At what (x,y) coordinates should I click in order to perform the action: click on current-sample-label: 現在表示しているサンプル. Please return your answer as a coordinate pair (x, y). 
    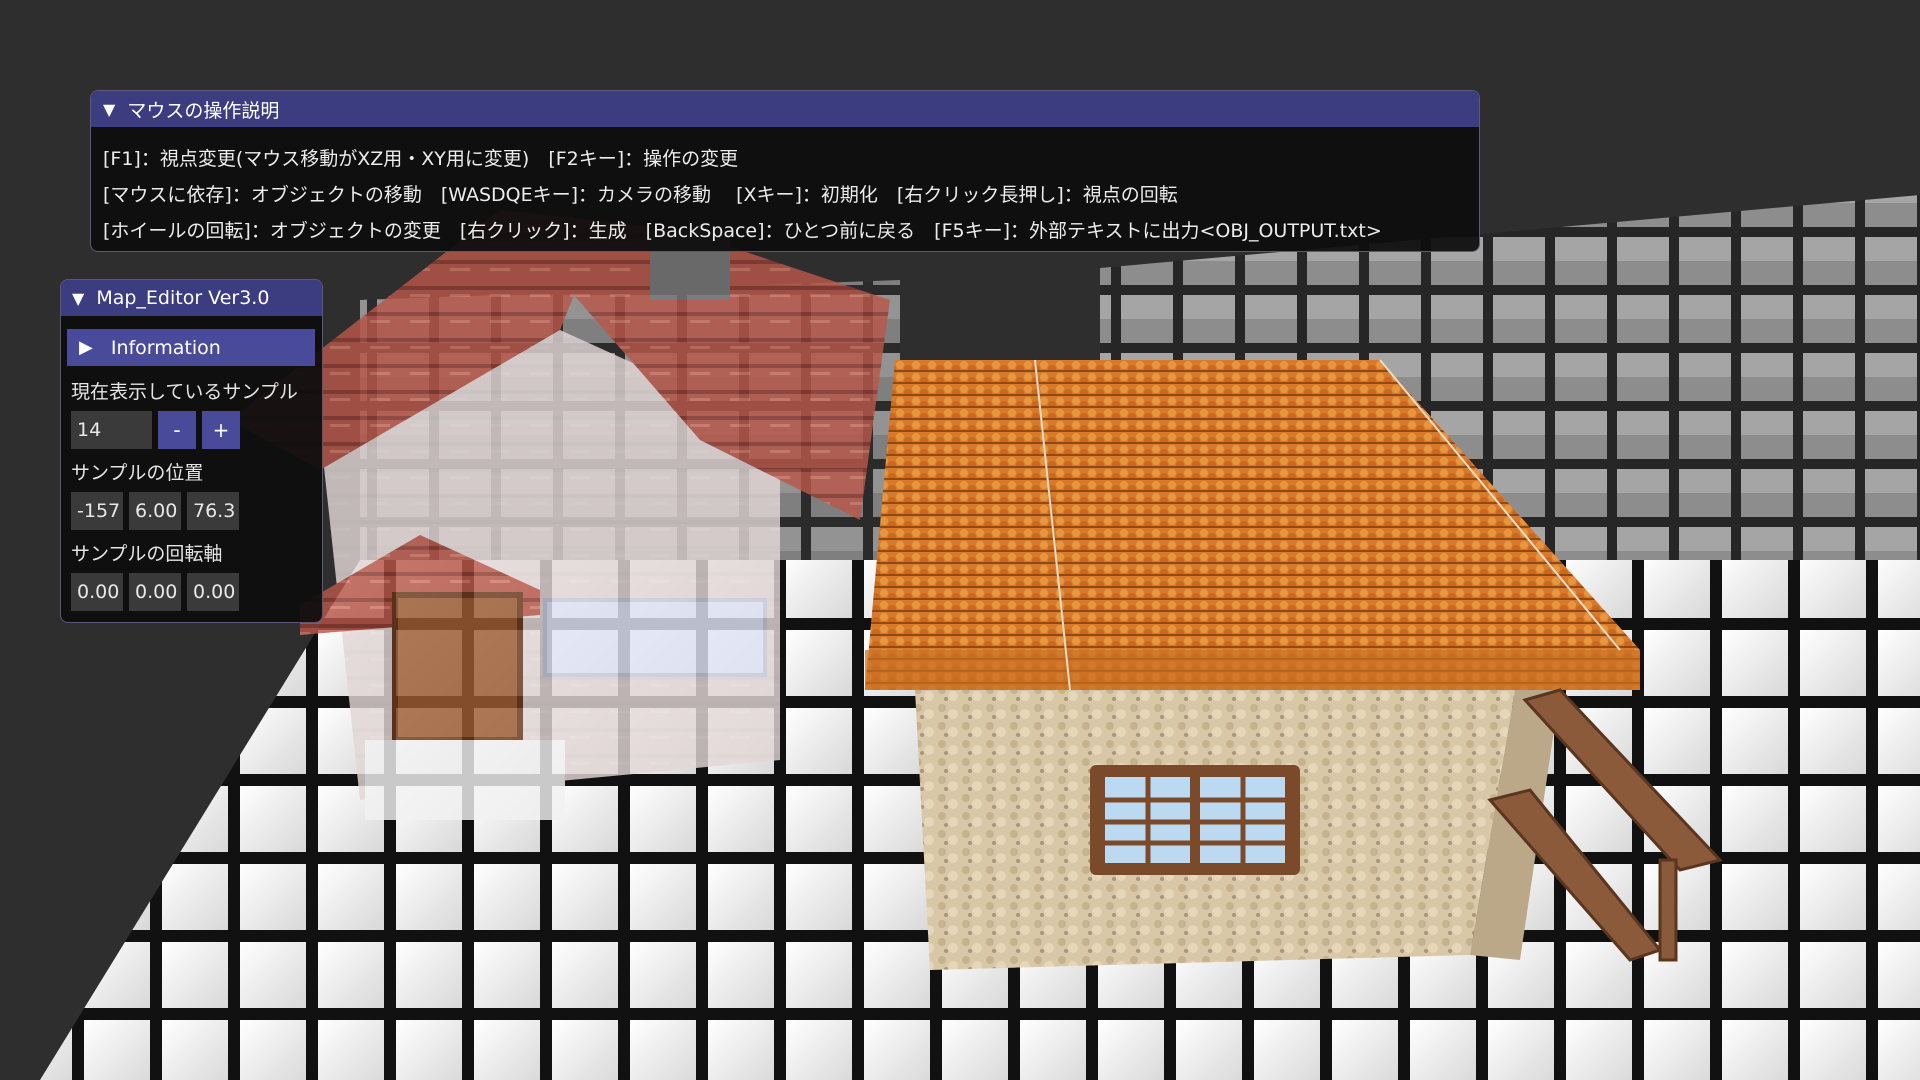
    Looking at the image, I should click on (184, 392).